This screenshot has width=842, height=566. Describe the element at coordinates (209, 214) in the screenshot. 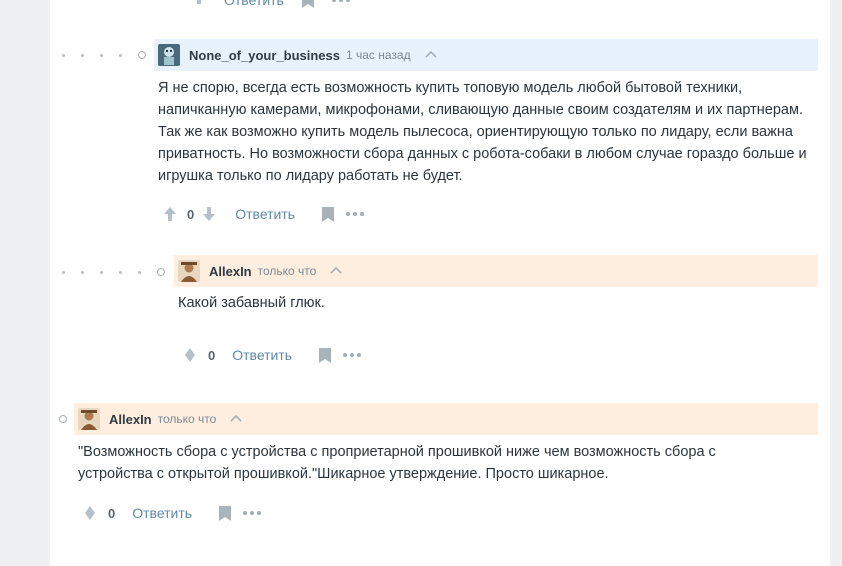

I see `downvote-icon` at that location.